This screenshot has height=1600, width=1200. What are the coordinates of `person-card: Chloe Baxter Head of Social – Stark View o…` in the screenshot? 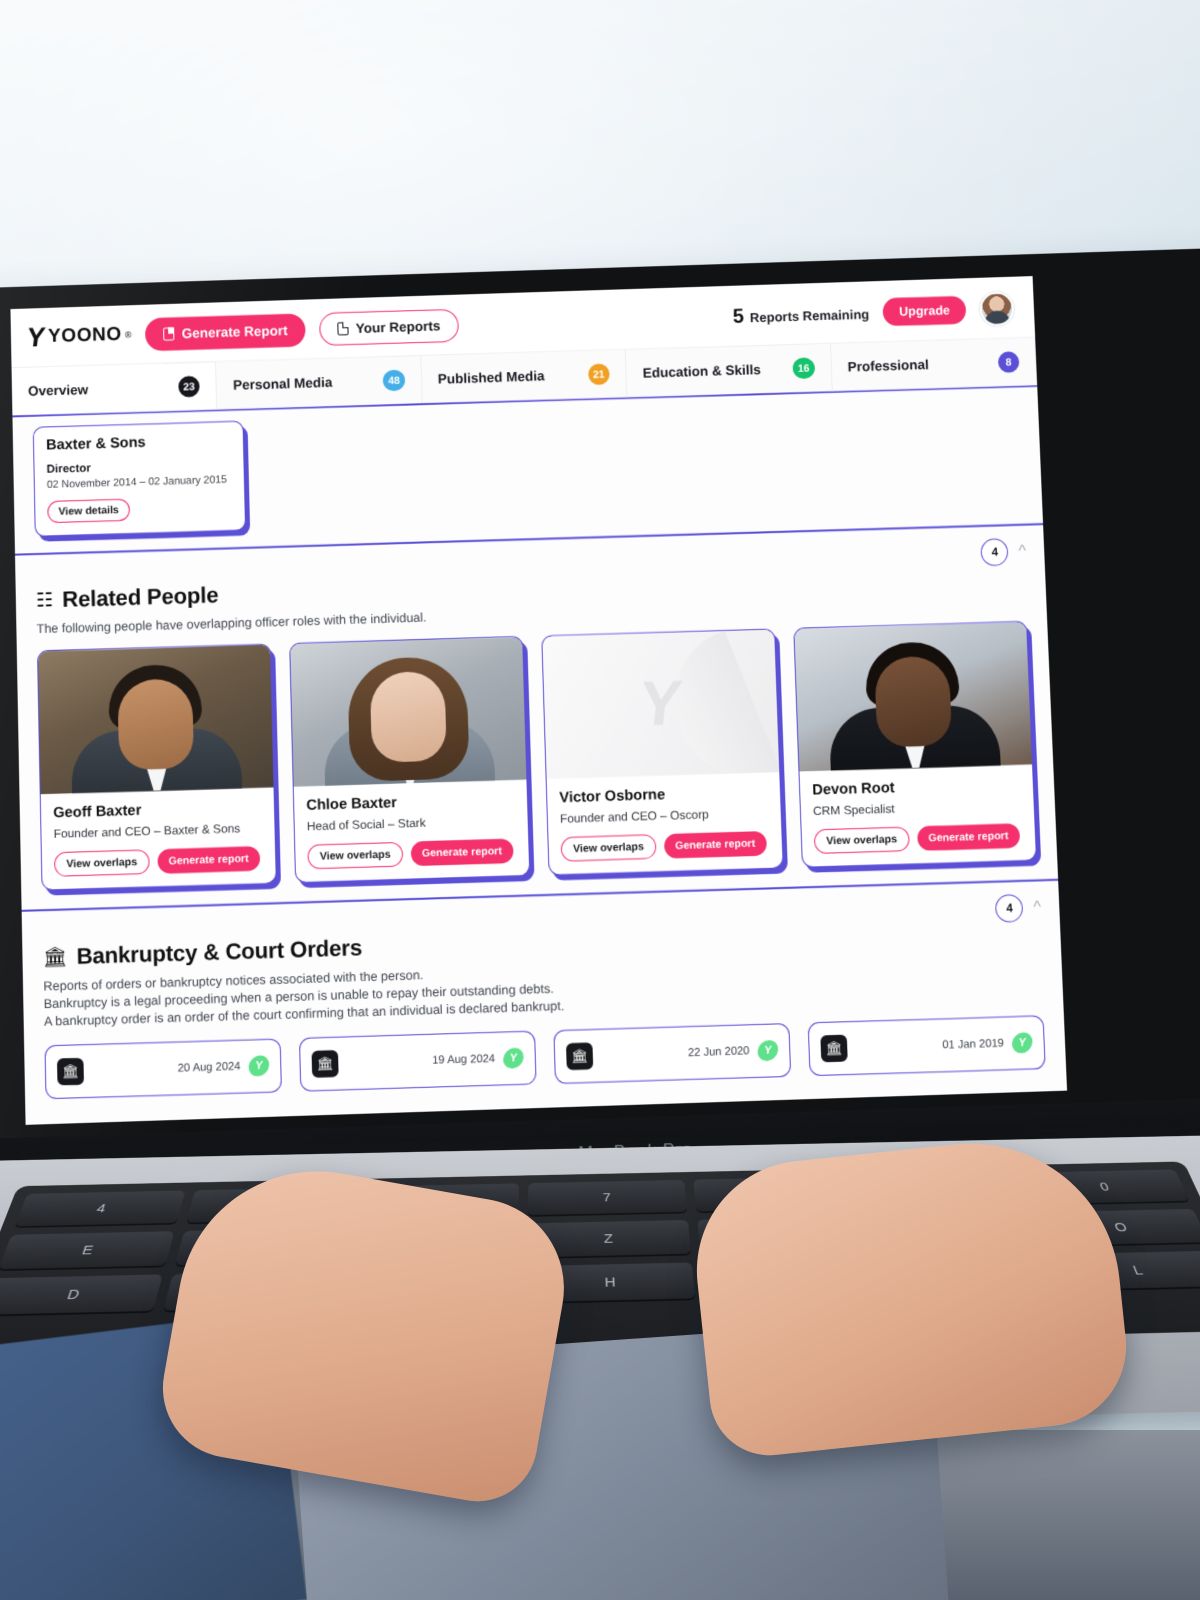 It's located at (410, 759).